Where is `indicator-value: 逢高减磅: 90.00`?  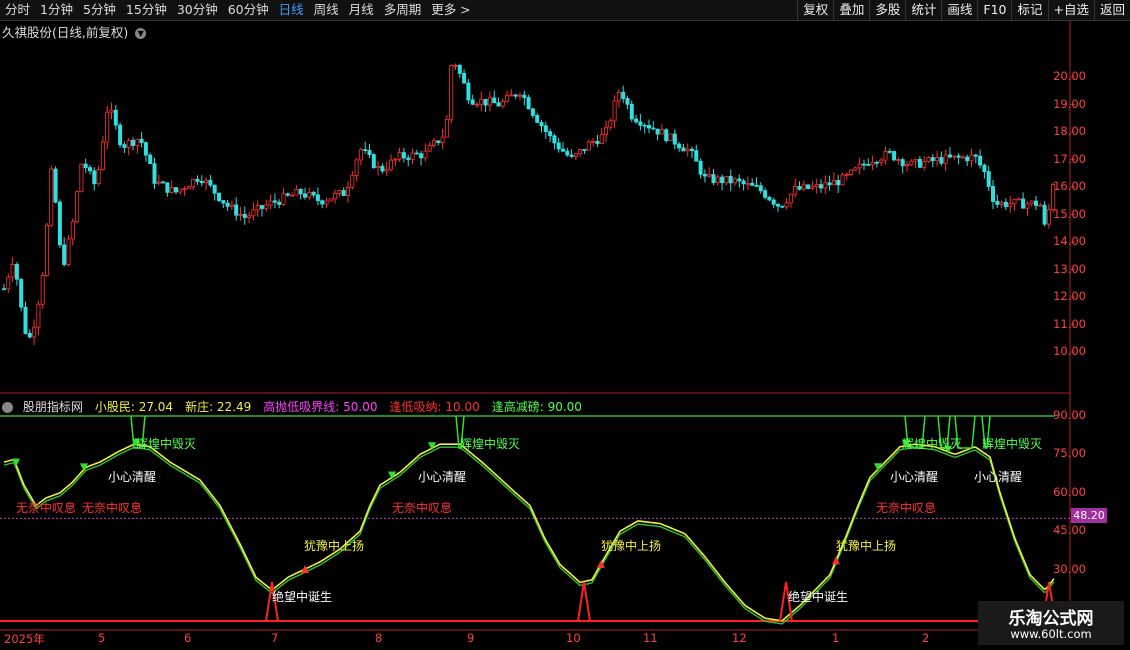
indicator-value: 逢高减磅: 90.00 is located at coordinates (536, 407).